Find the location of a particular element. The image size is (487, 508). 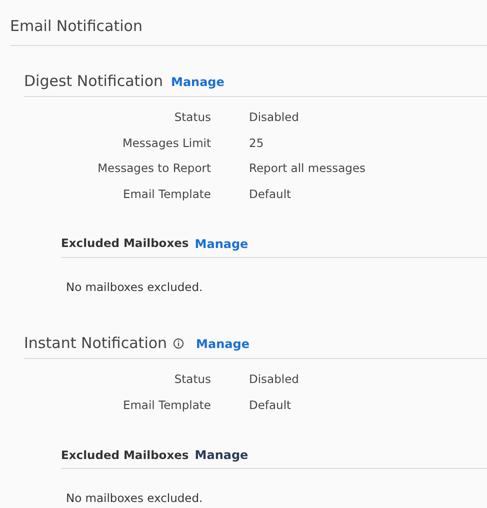

section-title: Digest Notification is located at coordinates (93, 81).